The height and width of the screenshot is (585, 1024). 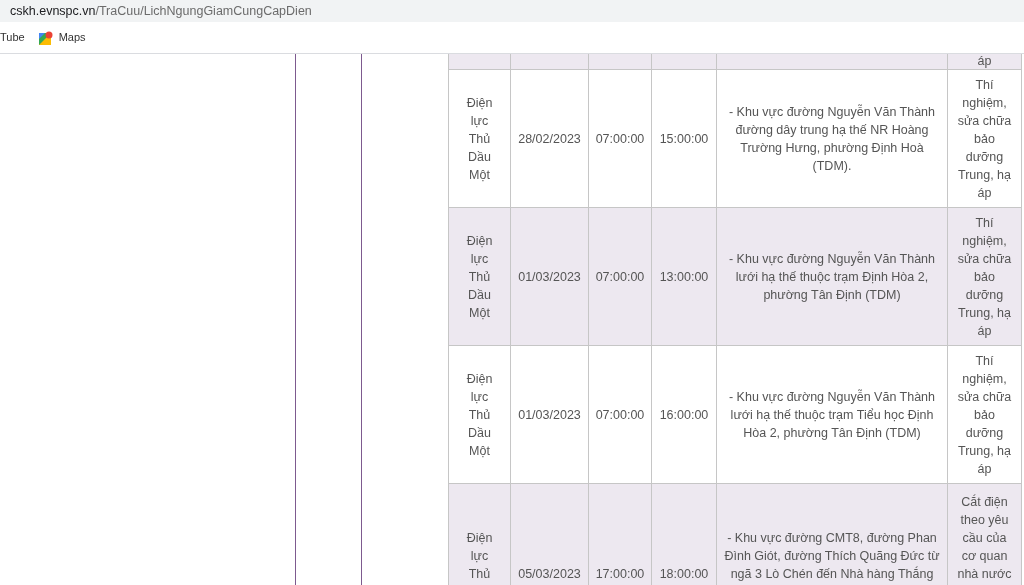 What do you see at coordinates (984, 61) in the screenshot?
I see `table-cell: áp` at bounding box center [984, 61].